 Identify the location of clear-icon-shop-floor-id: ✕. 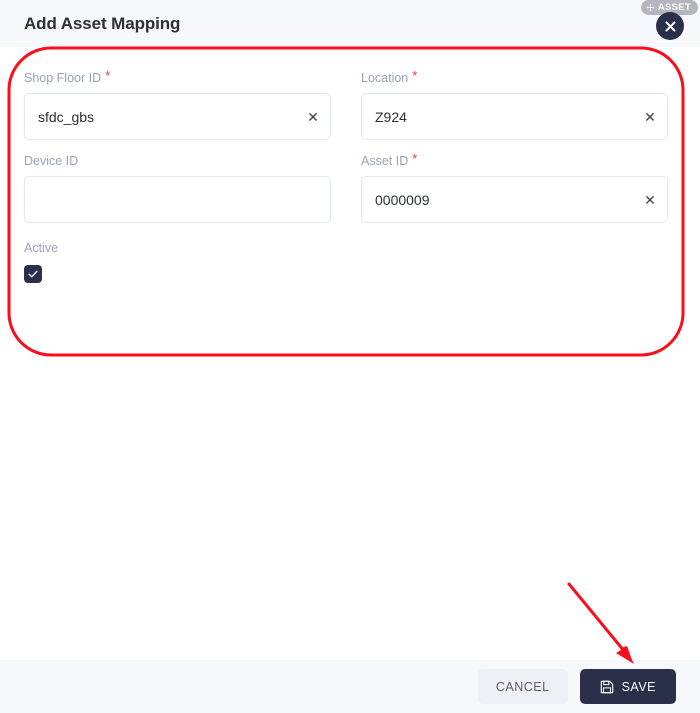
(313, 117).